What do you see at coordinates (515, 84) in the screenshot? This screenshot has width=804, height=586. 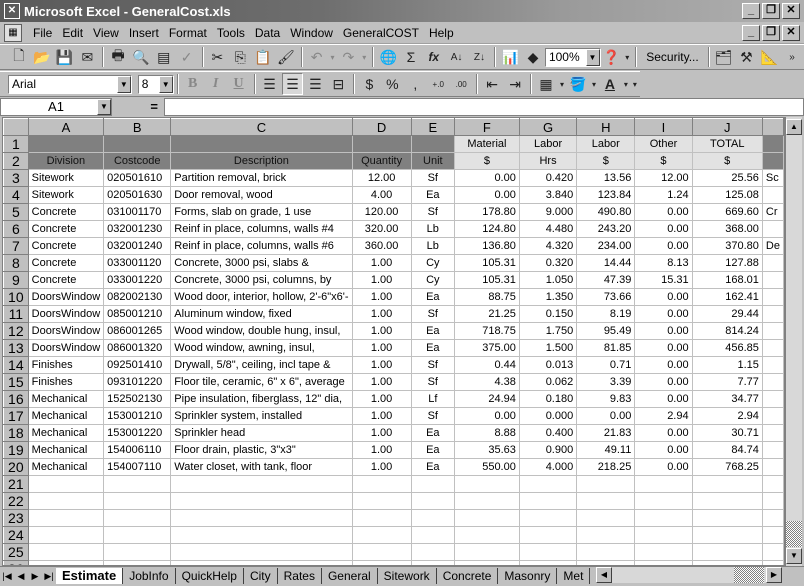 I see `increase-indent-icon: ⇥` at bounding box center [515, 84].